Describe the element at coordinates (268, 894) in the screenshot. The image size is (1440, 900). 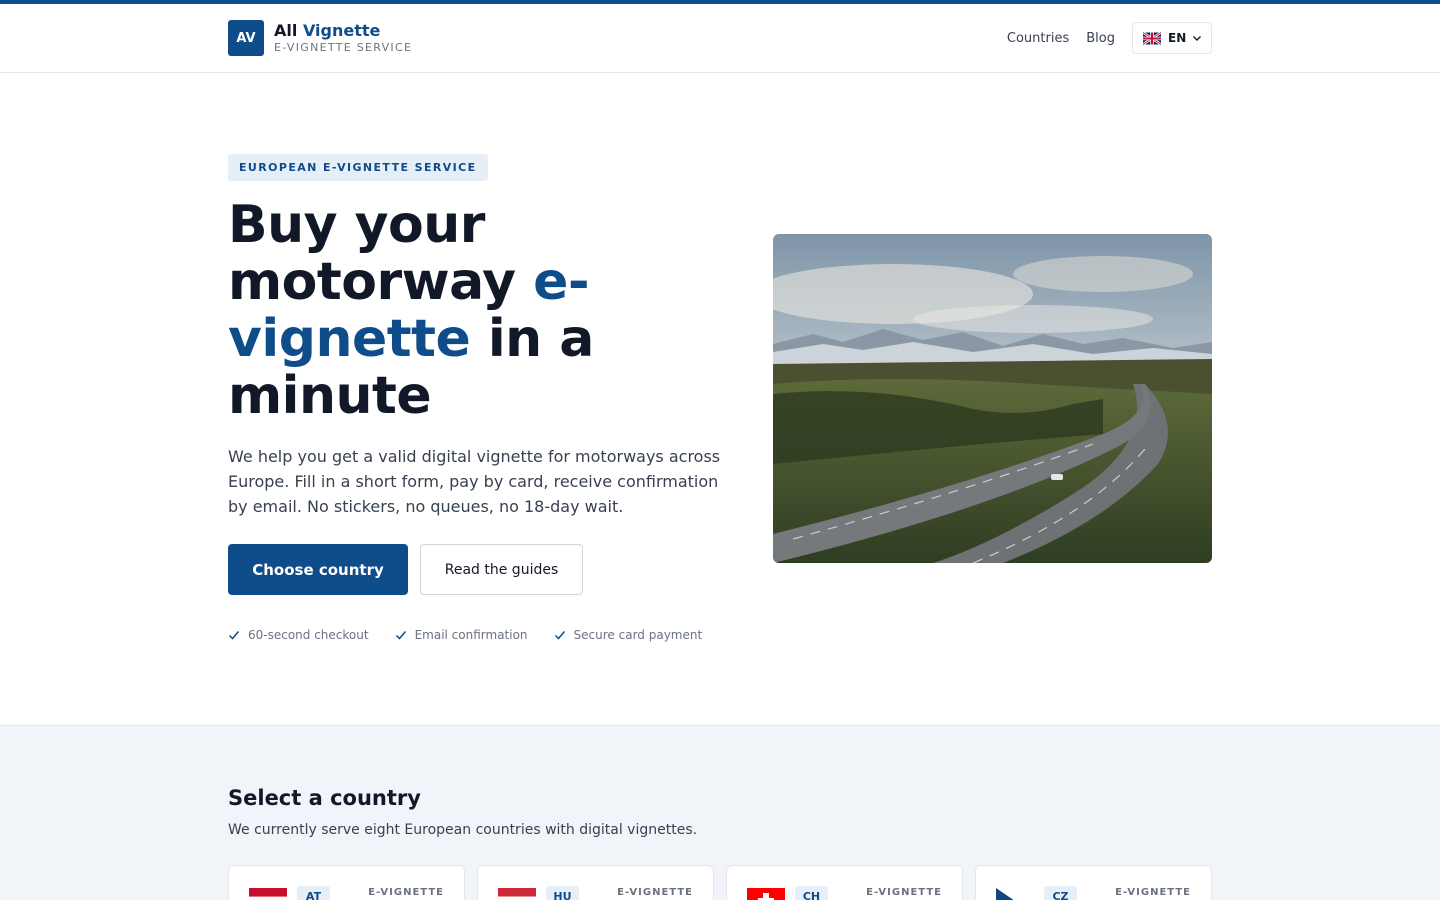
I see `austria-flag-icon` at that location.